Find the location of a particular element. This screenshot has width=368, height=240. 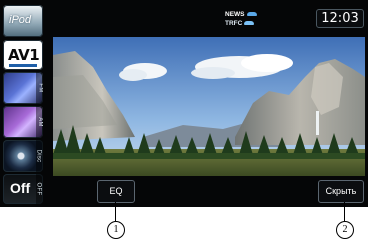

news-label: NEWS is located at coordinates (235, 14).